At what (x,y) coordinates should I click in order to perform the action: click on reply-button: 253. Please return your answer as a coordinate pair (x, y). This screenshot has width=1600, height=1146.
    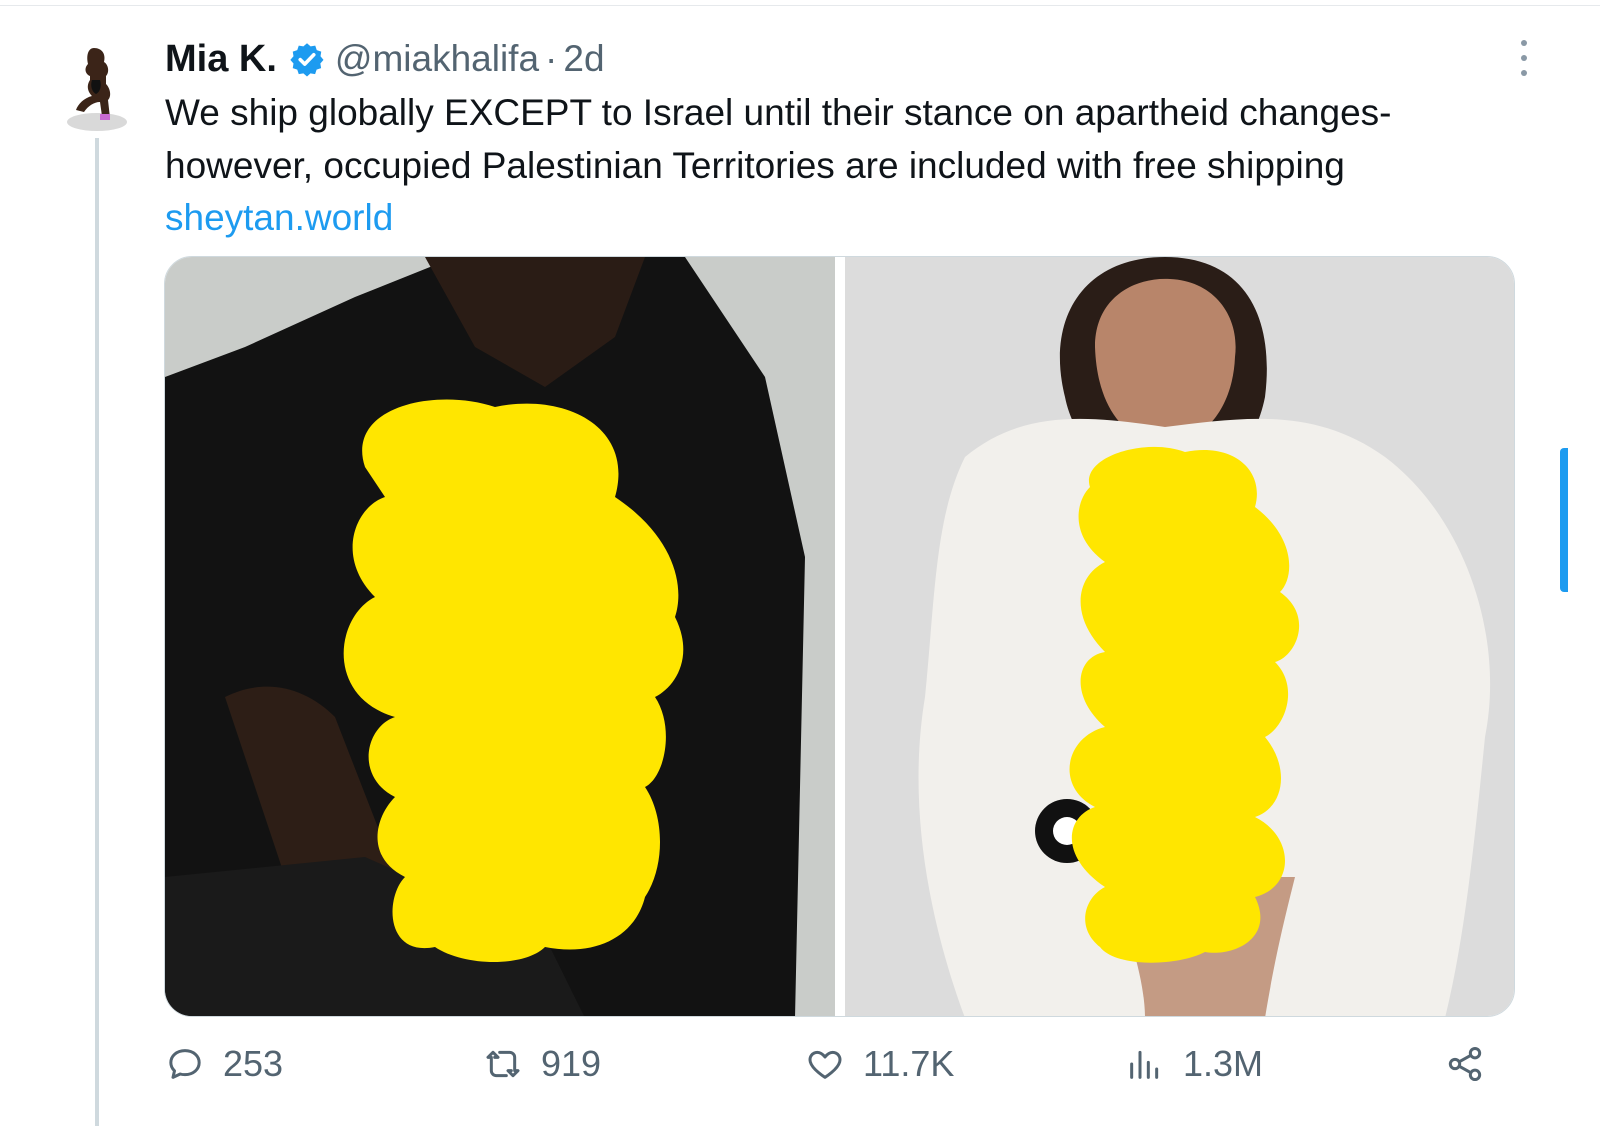
    Looking at the image, I should click on (224, 1064).